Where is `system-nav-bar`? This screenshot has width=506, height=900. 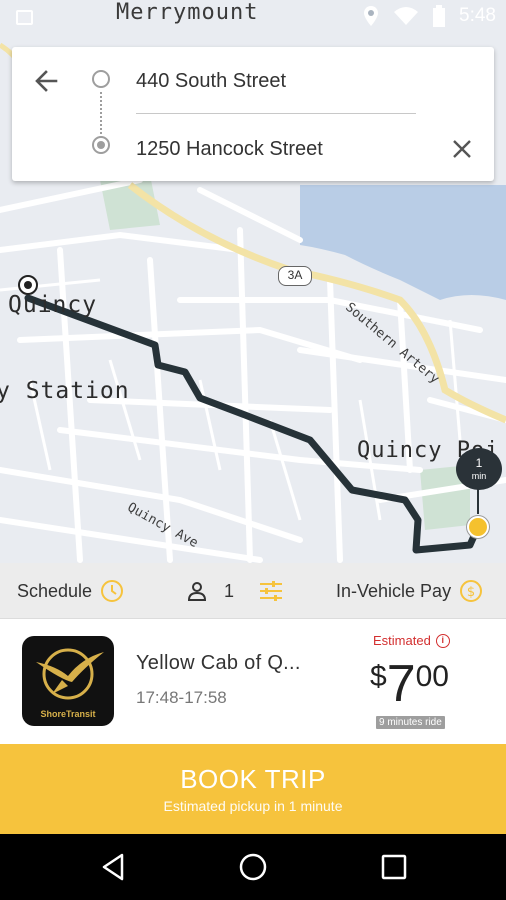
system-nav-bar is located at coordinates (253, 867).